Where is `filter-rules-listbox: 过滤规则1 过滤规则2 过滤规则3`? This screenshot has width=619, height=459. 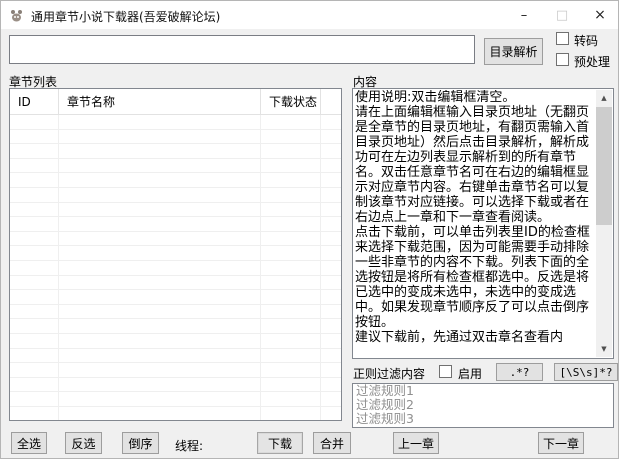
filter-rules-listbox: 过滤规则1 过滤规则2 过滤规则3 is located at coordinates (483, 405).